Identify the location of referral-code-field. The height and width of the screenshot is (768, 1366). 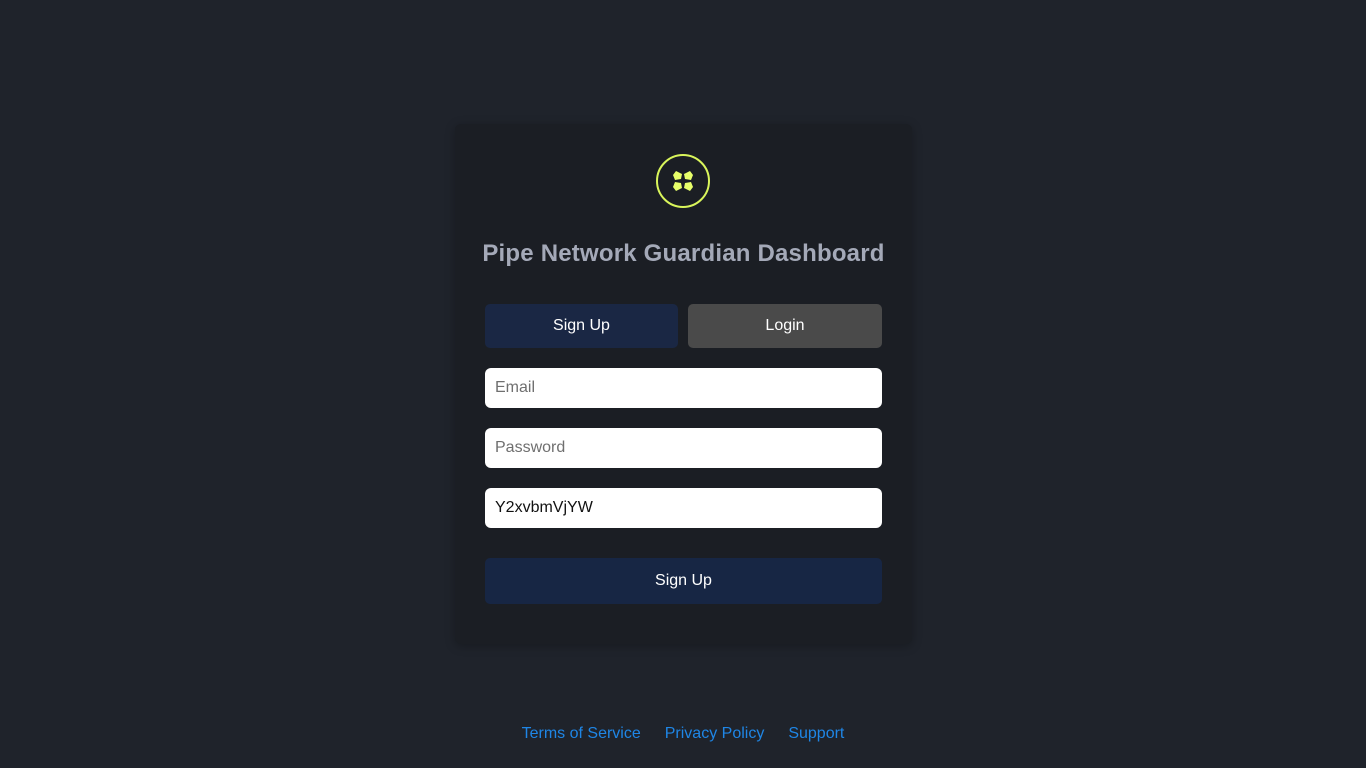
(683, 508).